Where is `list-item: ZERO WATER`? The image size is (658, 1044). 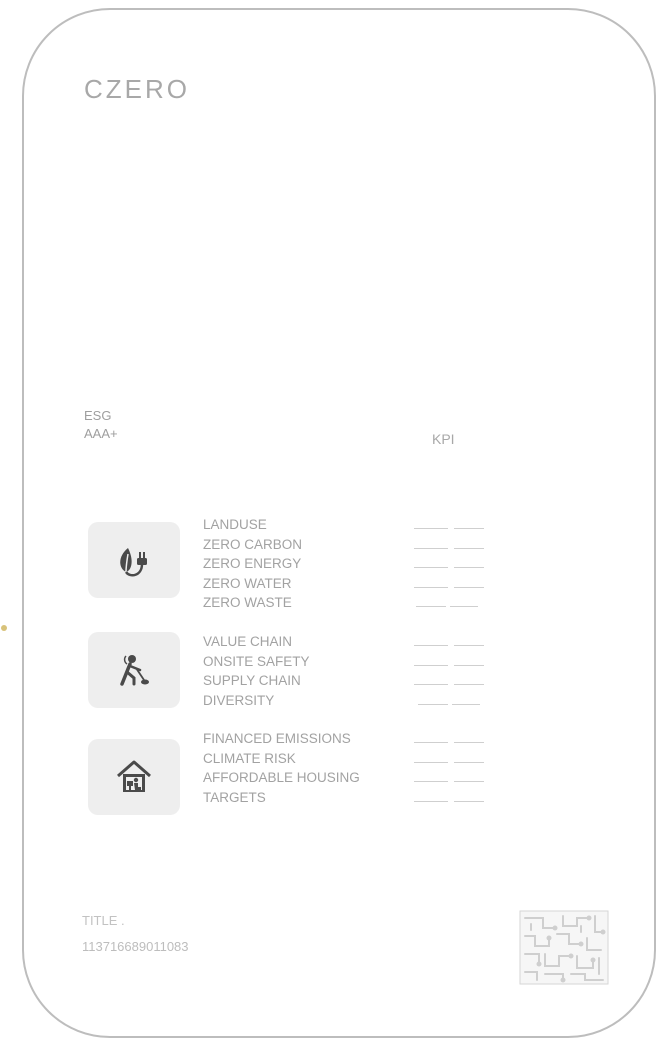
list-item: ZERO WATER is located at coordinates (247, 583).